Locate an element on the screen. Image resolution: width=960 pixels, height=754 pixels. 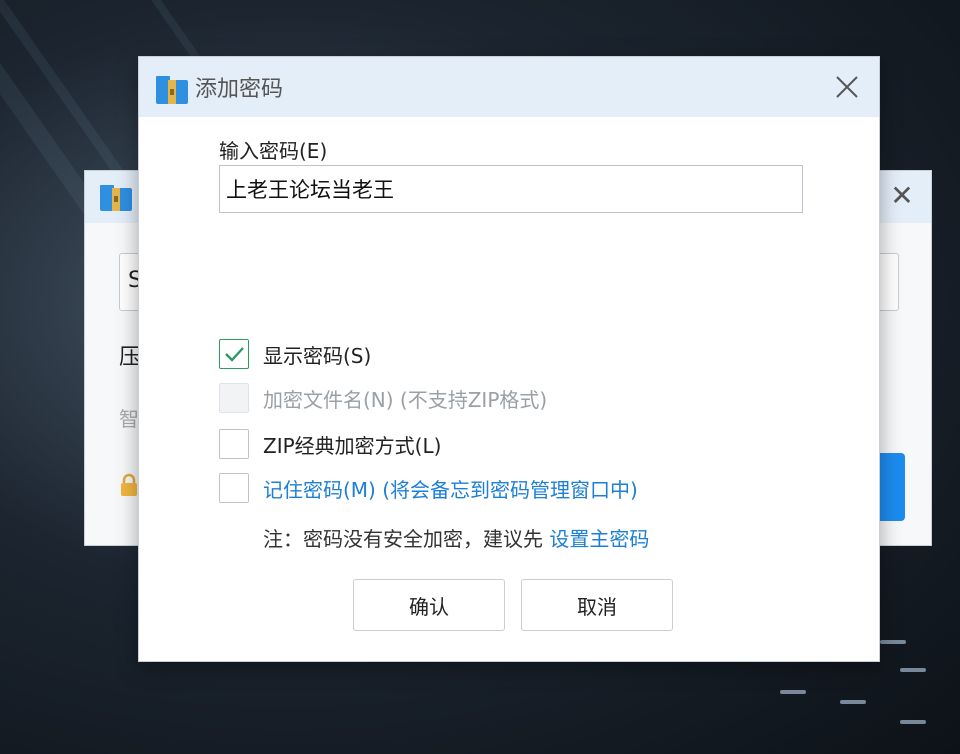
remember-password-label: 记住密码(M) (将会备忘到密码管理窗口中) is located at coordinates (450, 488).